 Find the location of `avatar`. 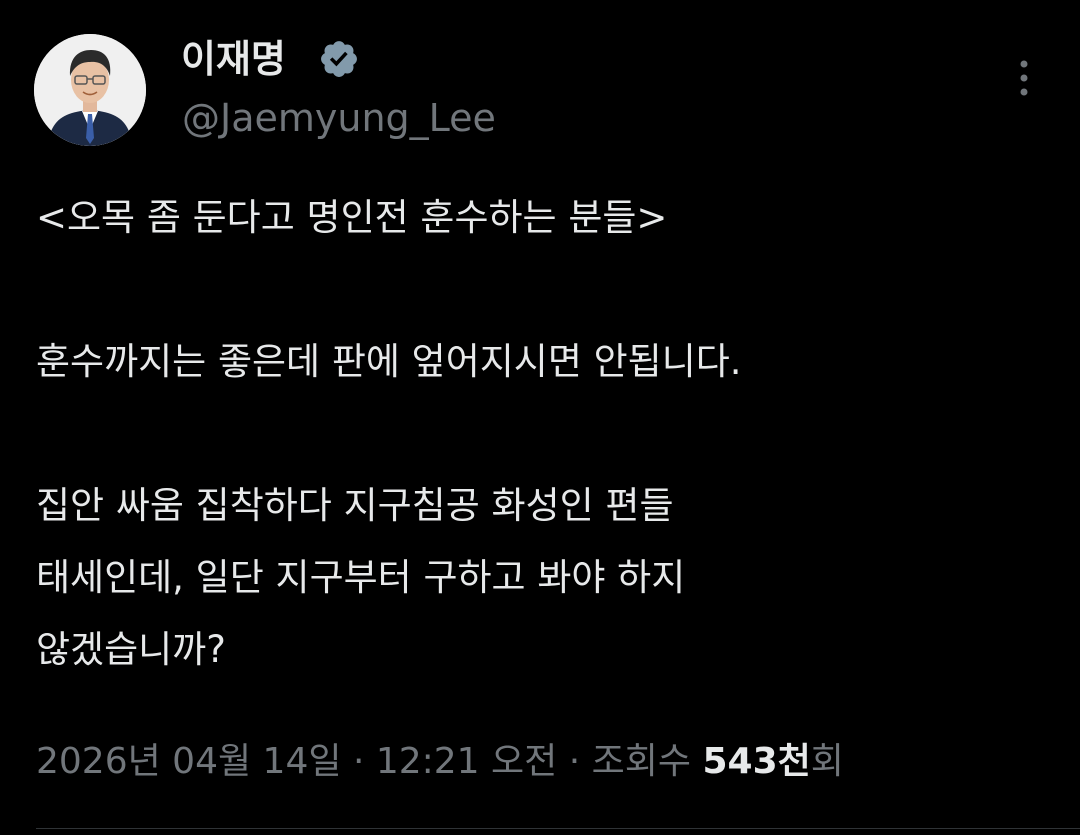

avatar is located at coordinates (90, 90).